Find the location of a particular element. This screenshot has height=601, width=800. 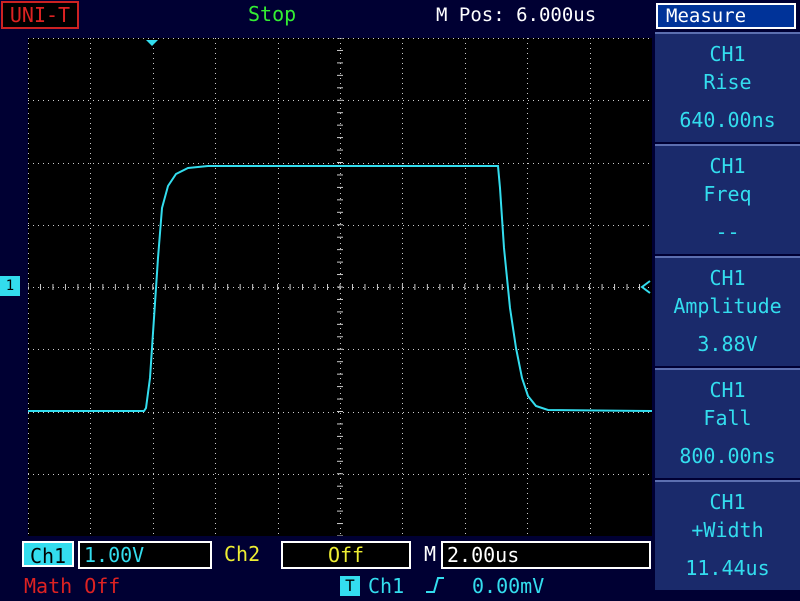

trigger-position-marker is located at coordinates (152, 43).